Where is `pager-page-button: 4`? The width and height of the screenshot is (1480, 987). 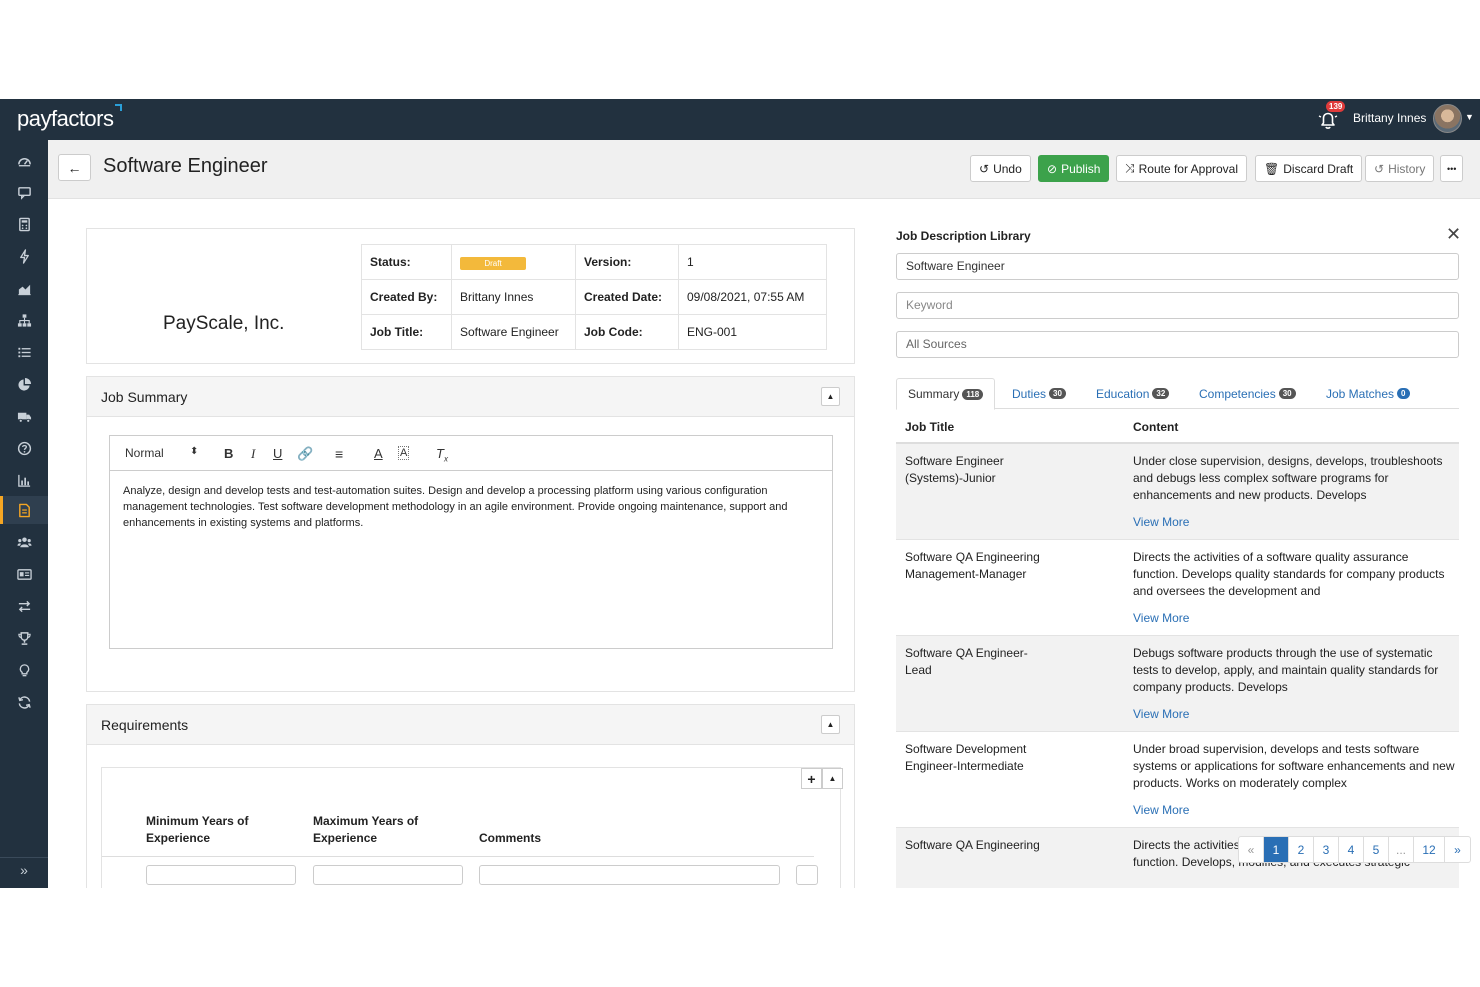
pager-page-button: 4 is located at coordinates (1351, 849).